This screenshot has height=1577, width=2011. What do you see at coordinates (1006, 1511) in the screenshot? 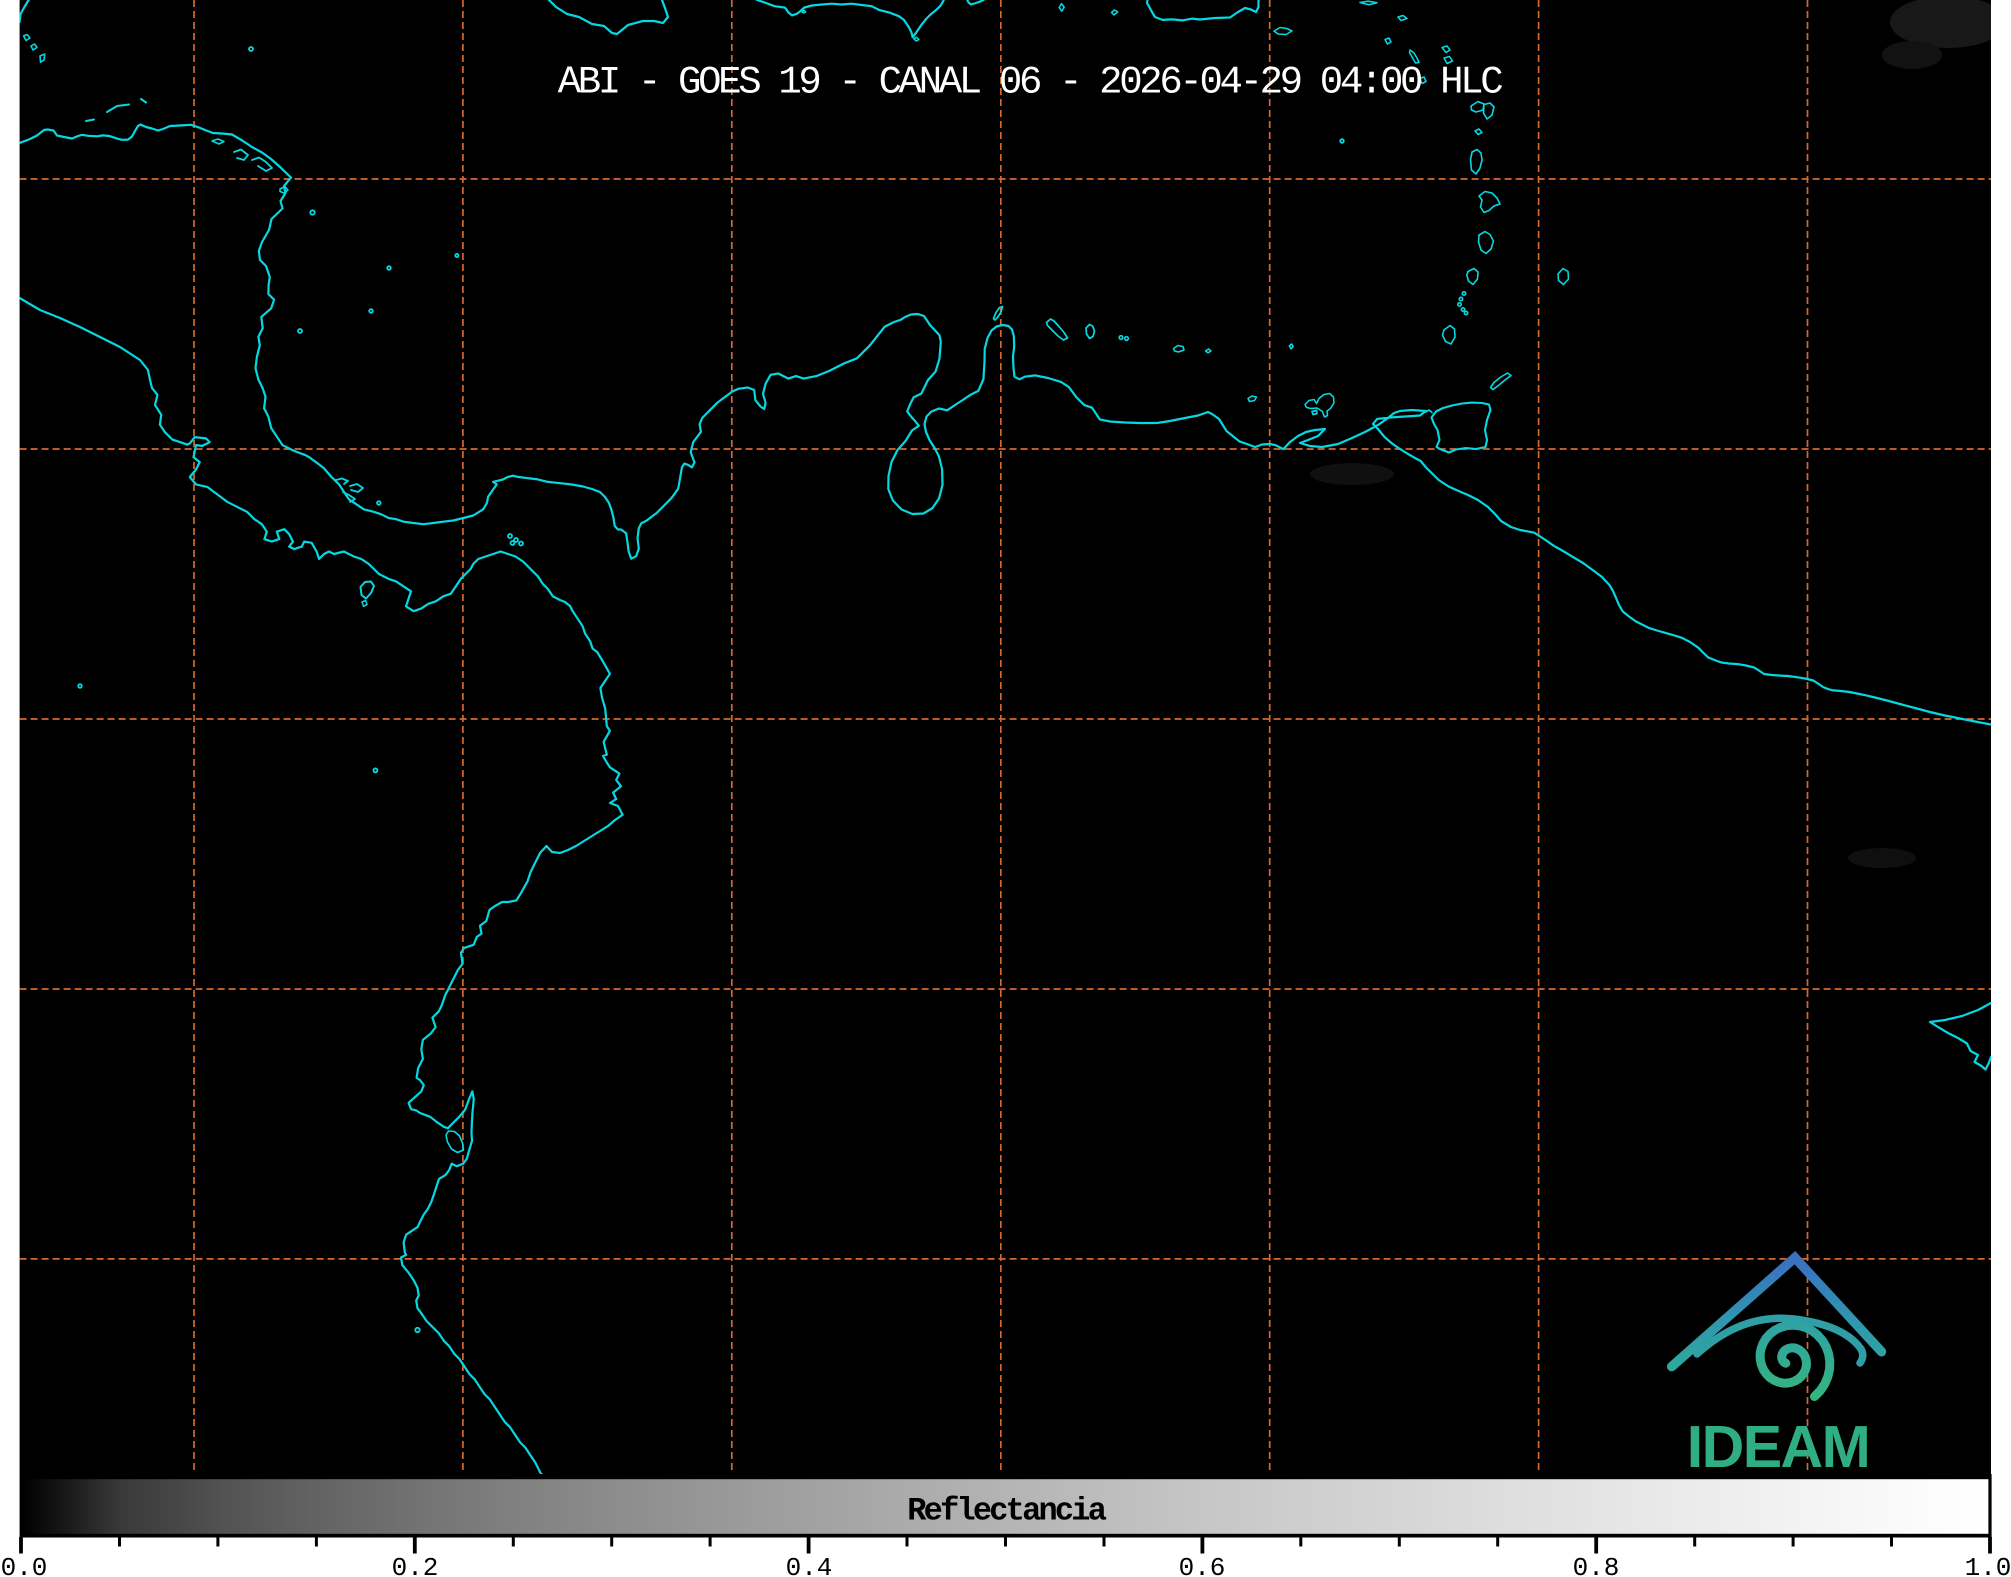
I see `svg-text: Reflectancia` at bounding box center [1006, 1511].